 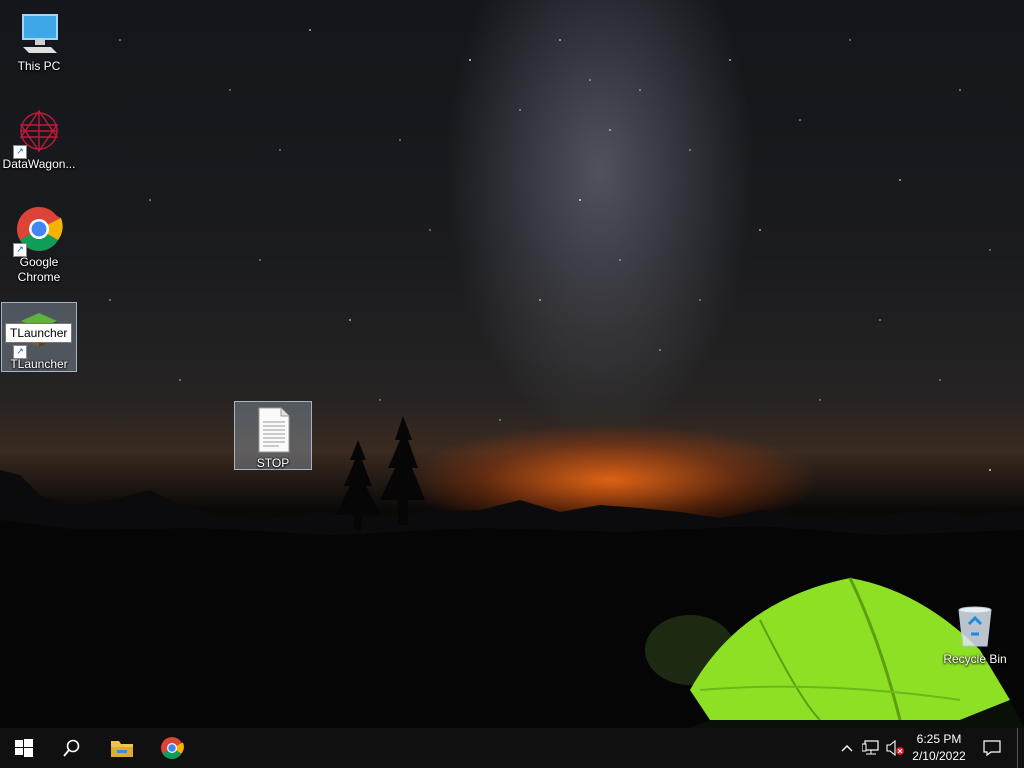 I want to click on start-button, so click(x=24, y=748).